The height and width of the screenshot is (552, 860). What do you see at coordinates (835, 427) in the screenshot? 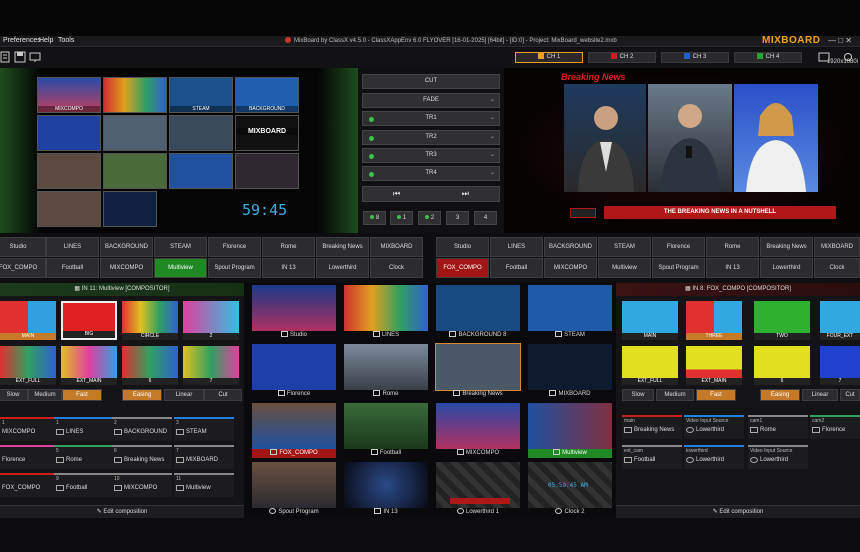
I see `layer-slot: cam2 Florence` at bounding box center [835, 427].